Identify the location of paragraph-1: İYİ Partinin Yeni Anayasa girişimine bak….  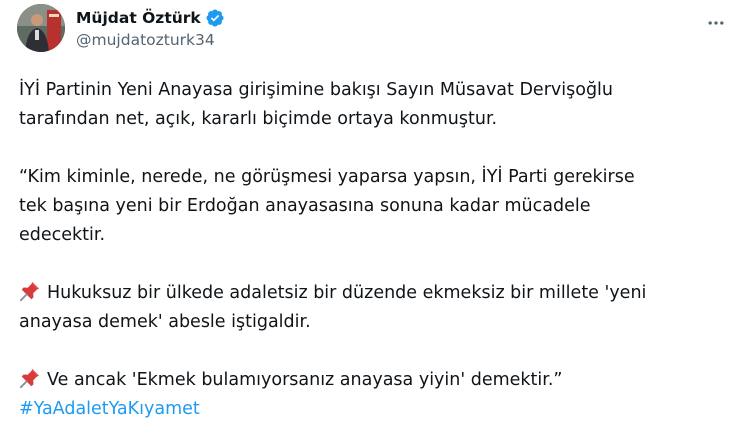
(374, 105).